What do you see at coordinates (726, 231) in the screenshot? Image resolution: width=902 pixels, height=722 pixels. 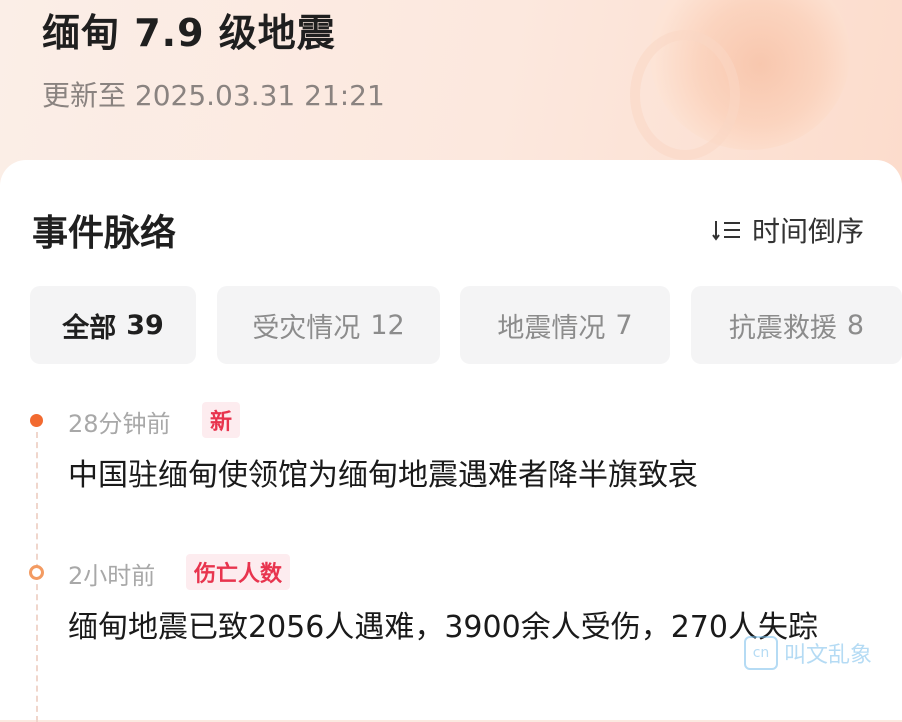 I see `sort-descending-icon` at bounding box center [726, 231].